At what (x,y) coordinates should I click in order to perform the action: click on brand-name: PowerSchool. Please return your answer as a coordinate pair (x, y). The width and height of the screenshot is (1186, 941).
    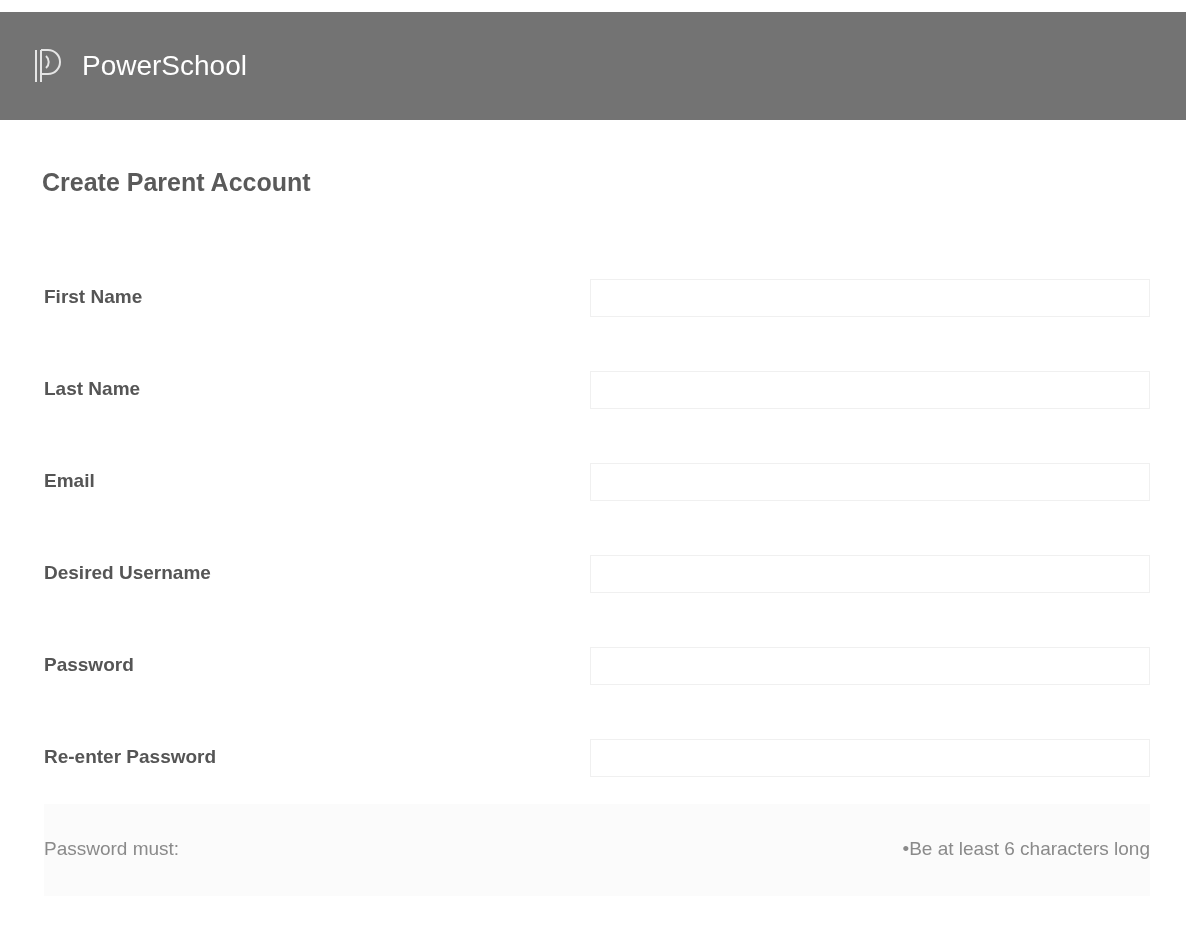
    Looking at the image, I should click on (164, 66).